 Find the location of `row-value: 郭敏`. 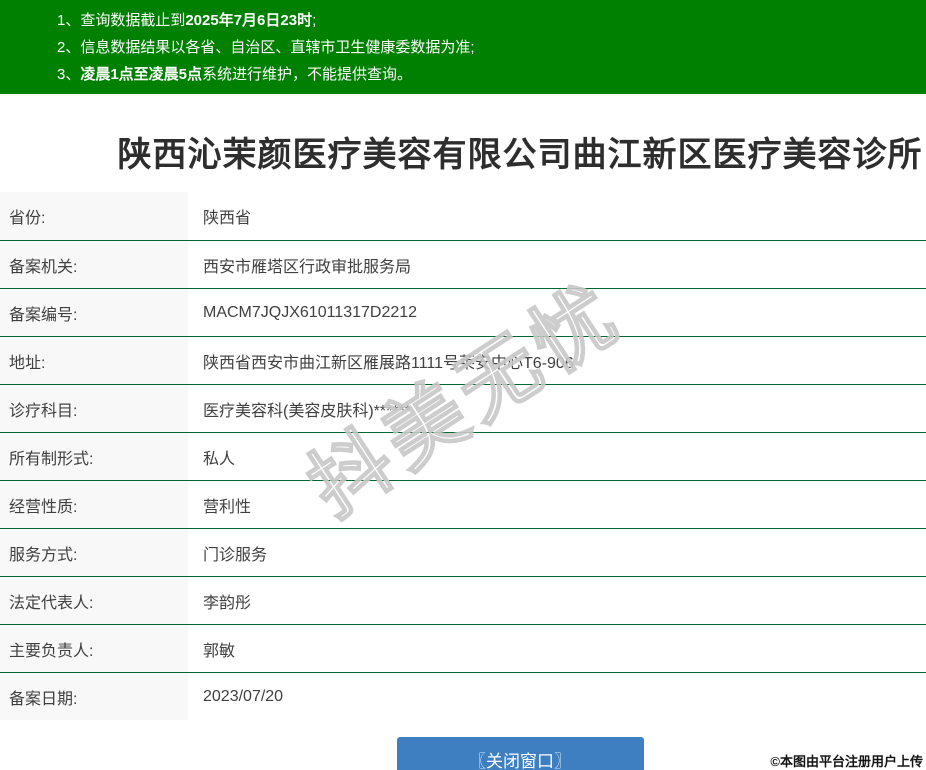

row-value: 郭敏 is located at coordinates (219, 651).